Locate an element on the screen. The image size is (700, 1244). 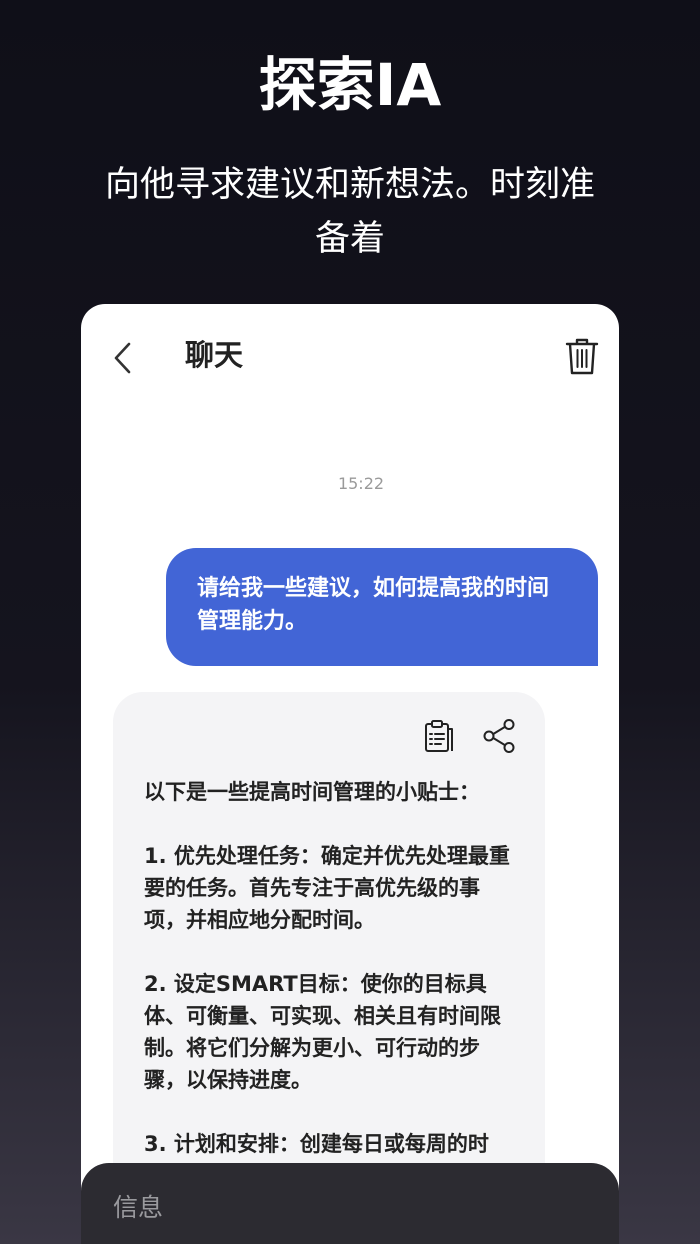
promo-headline: 探索IA is located at coordinates (350, 85).